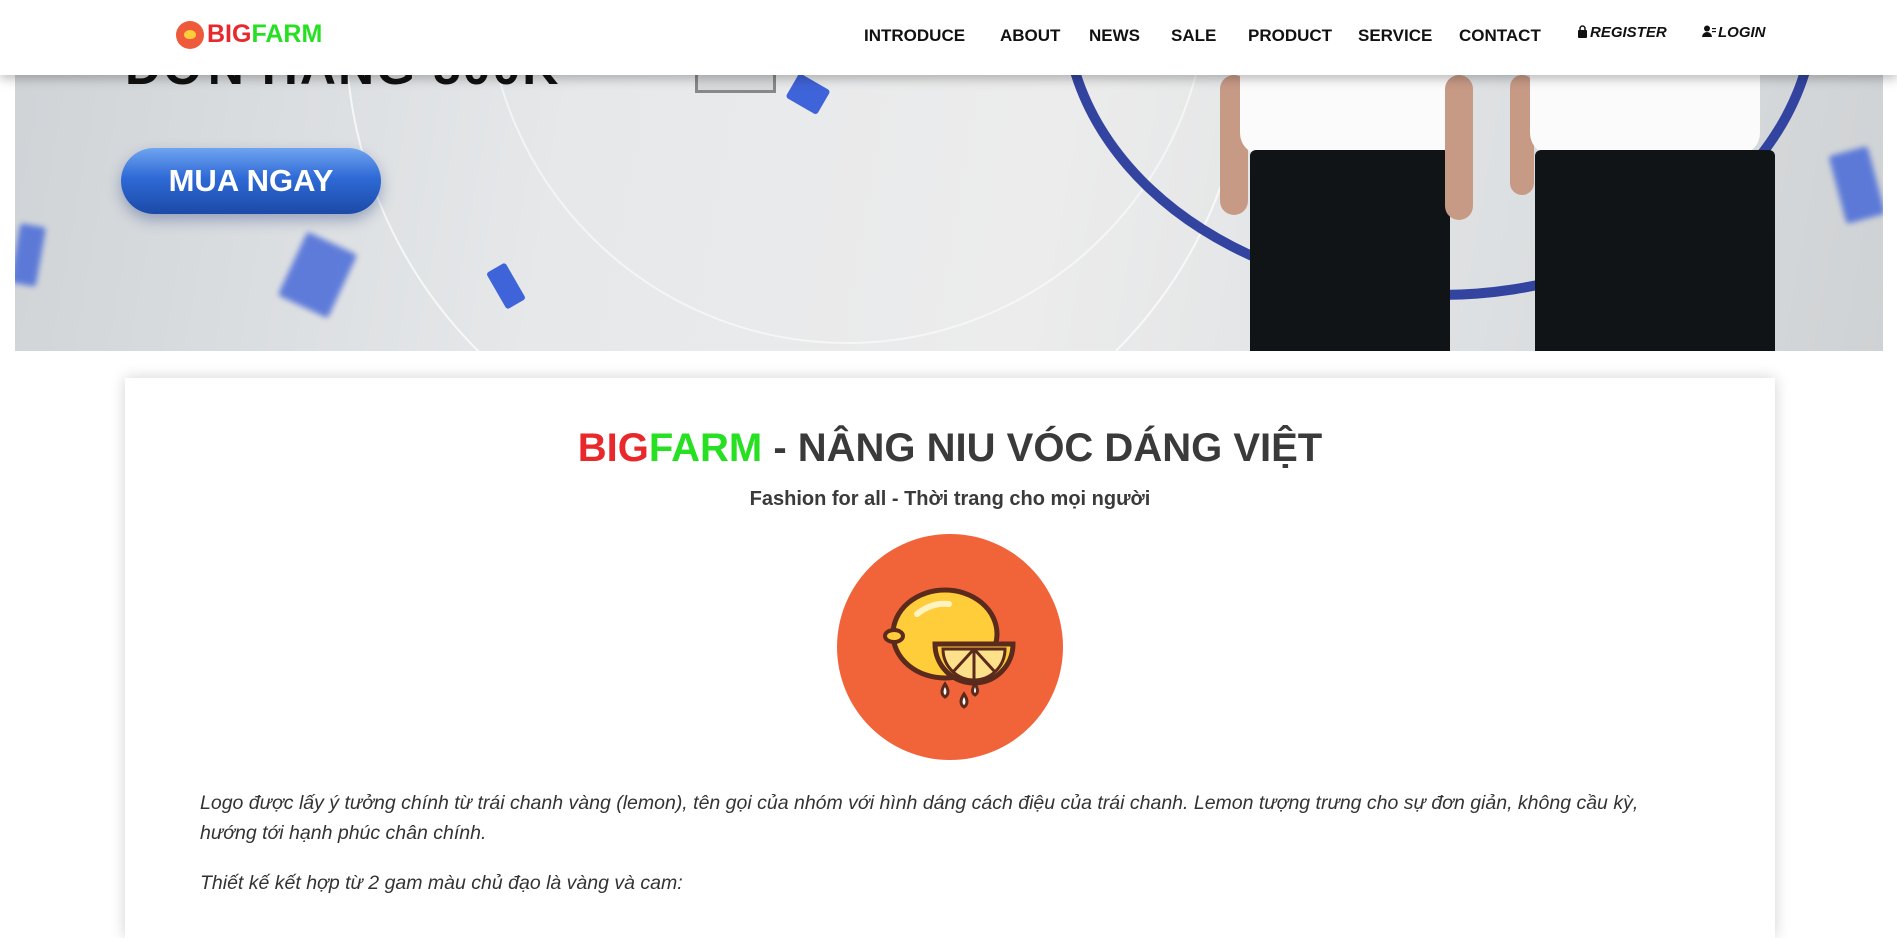 This screenshot has height=938, width=1897. I want to click on nav-item-introduce: INTRODUCE, so click(914, 36).